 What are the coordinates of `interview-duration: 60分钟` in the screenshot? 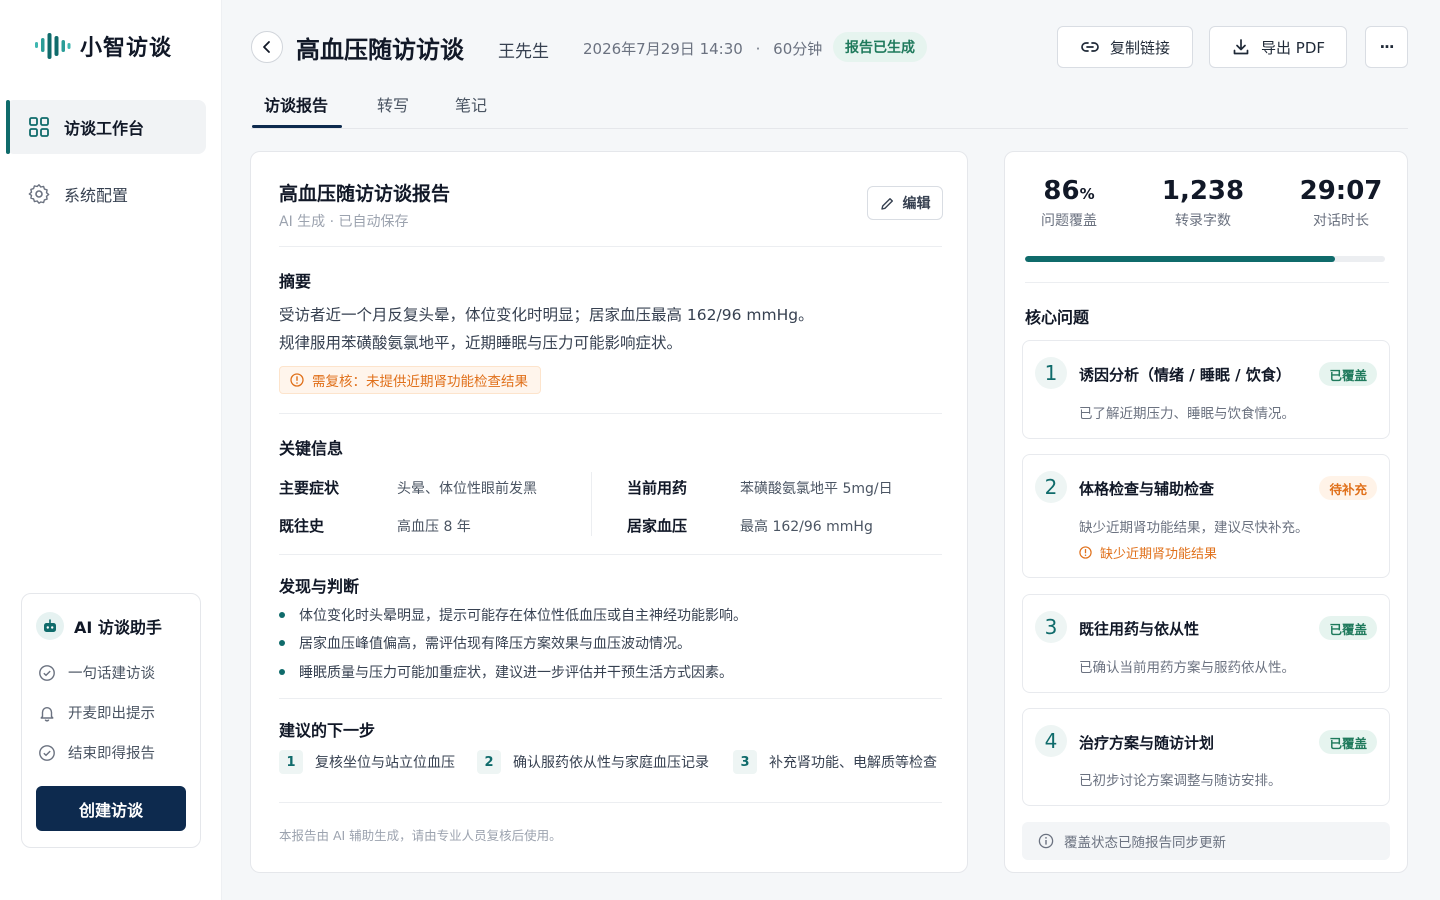 It's located at (798, 49).